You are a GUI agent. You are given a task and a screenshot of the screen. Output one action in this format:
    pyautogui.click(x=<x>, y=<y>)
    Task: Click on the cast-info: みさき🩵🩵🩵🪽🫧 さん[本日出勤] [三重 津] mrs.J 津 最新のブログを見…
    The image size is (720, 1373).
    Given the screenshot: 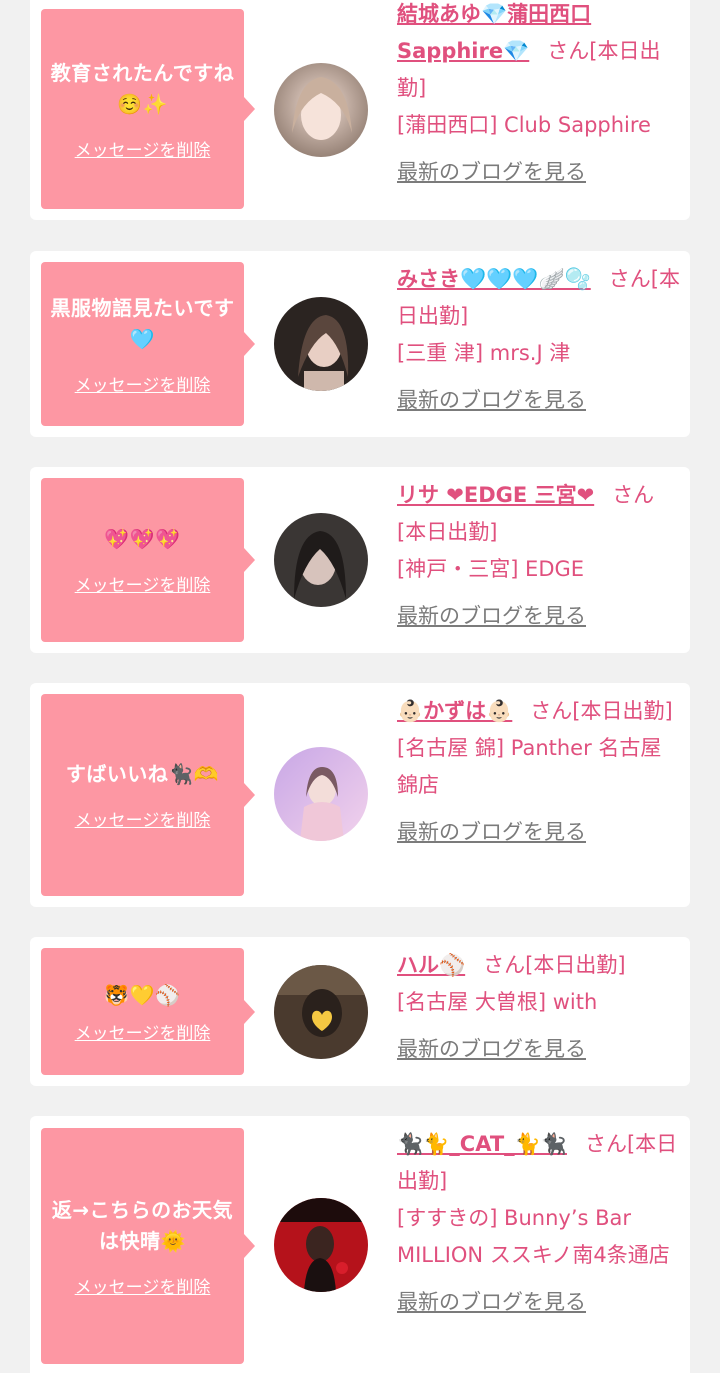 What is the action you would take?
    pyautogui.click(x=539, y=340)
    